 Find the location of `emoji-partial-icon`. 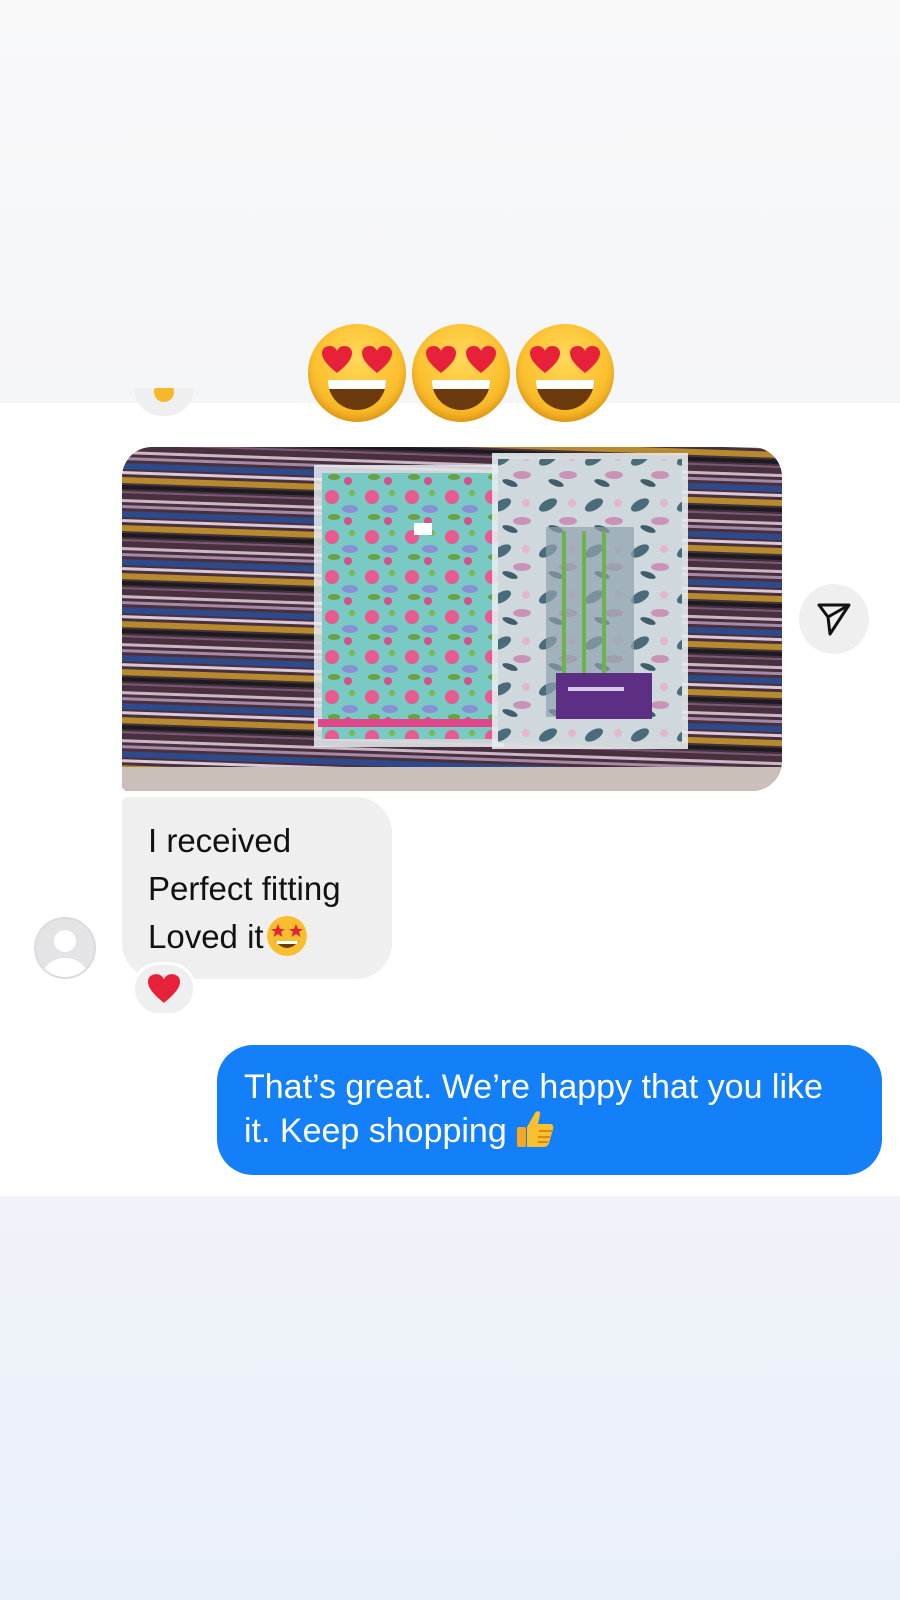

emoji-partial-icon is located at coordinates (164, 395).